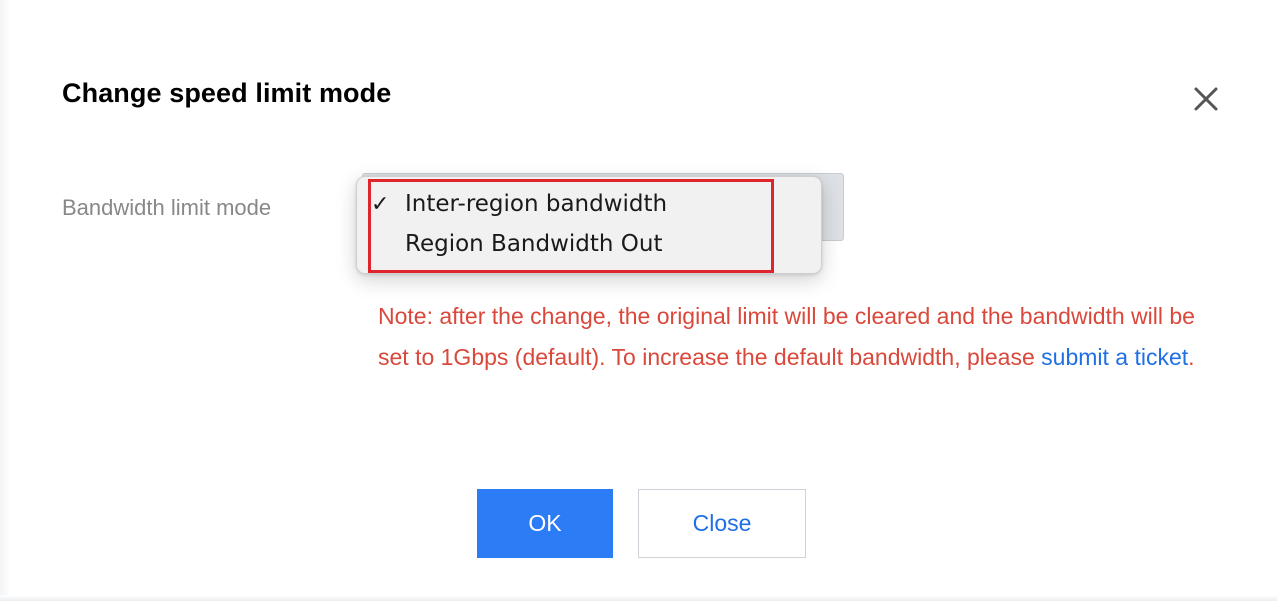 This screenshot has width=1277, height=601. Describe the element at coordinates (536, 204) in the screenshot. I see `option-label: Inter-region bandwidth` at that location.